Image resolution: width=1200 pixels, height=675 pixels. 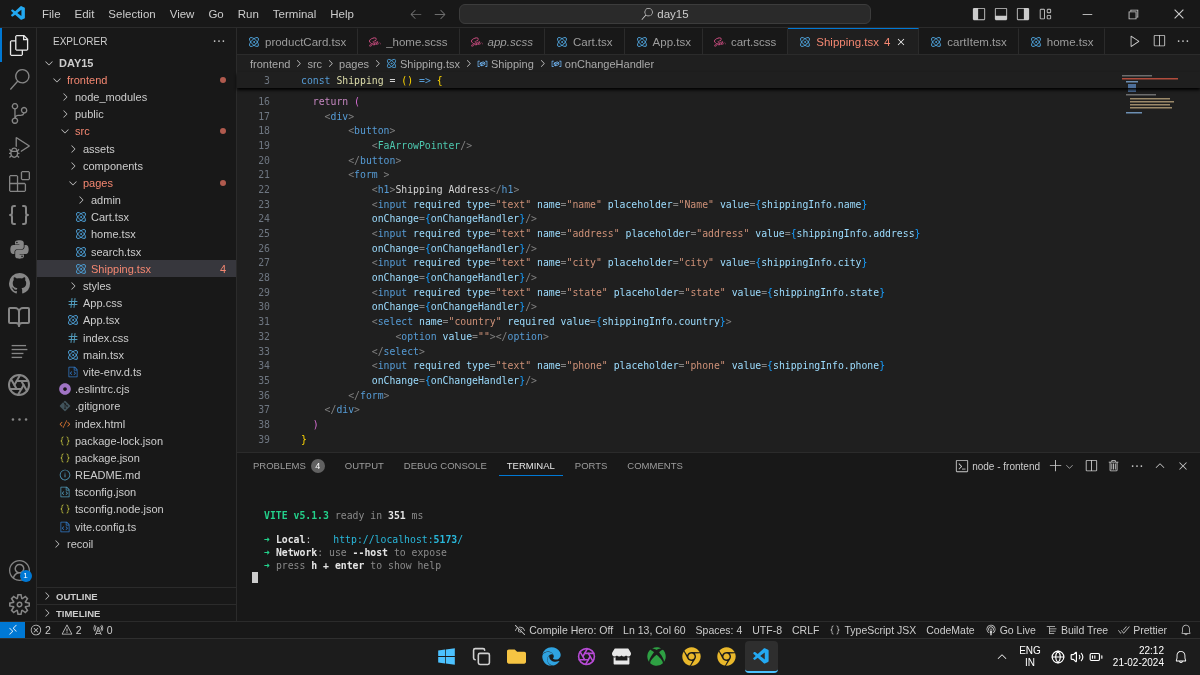 I want to click on sidebar-layout-icon, so click(x=979, y=13).